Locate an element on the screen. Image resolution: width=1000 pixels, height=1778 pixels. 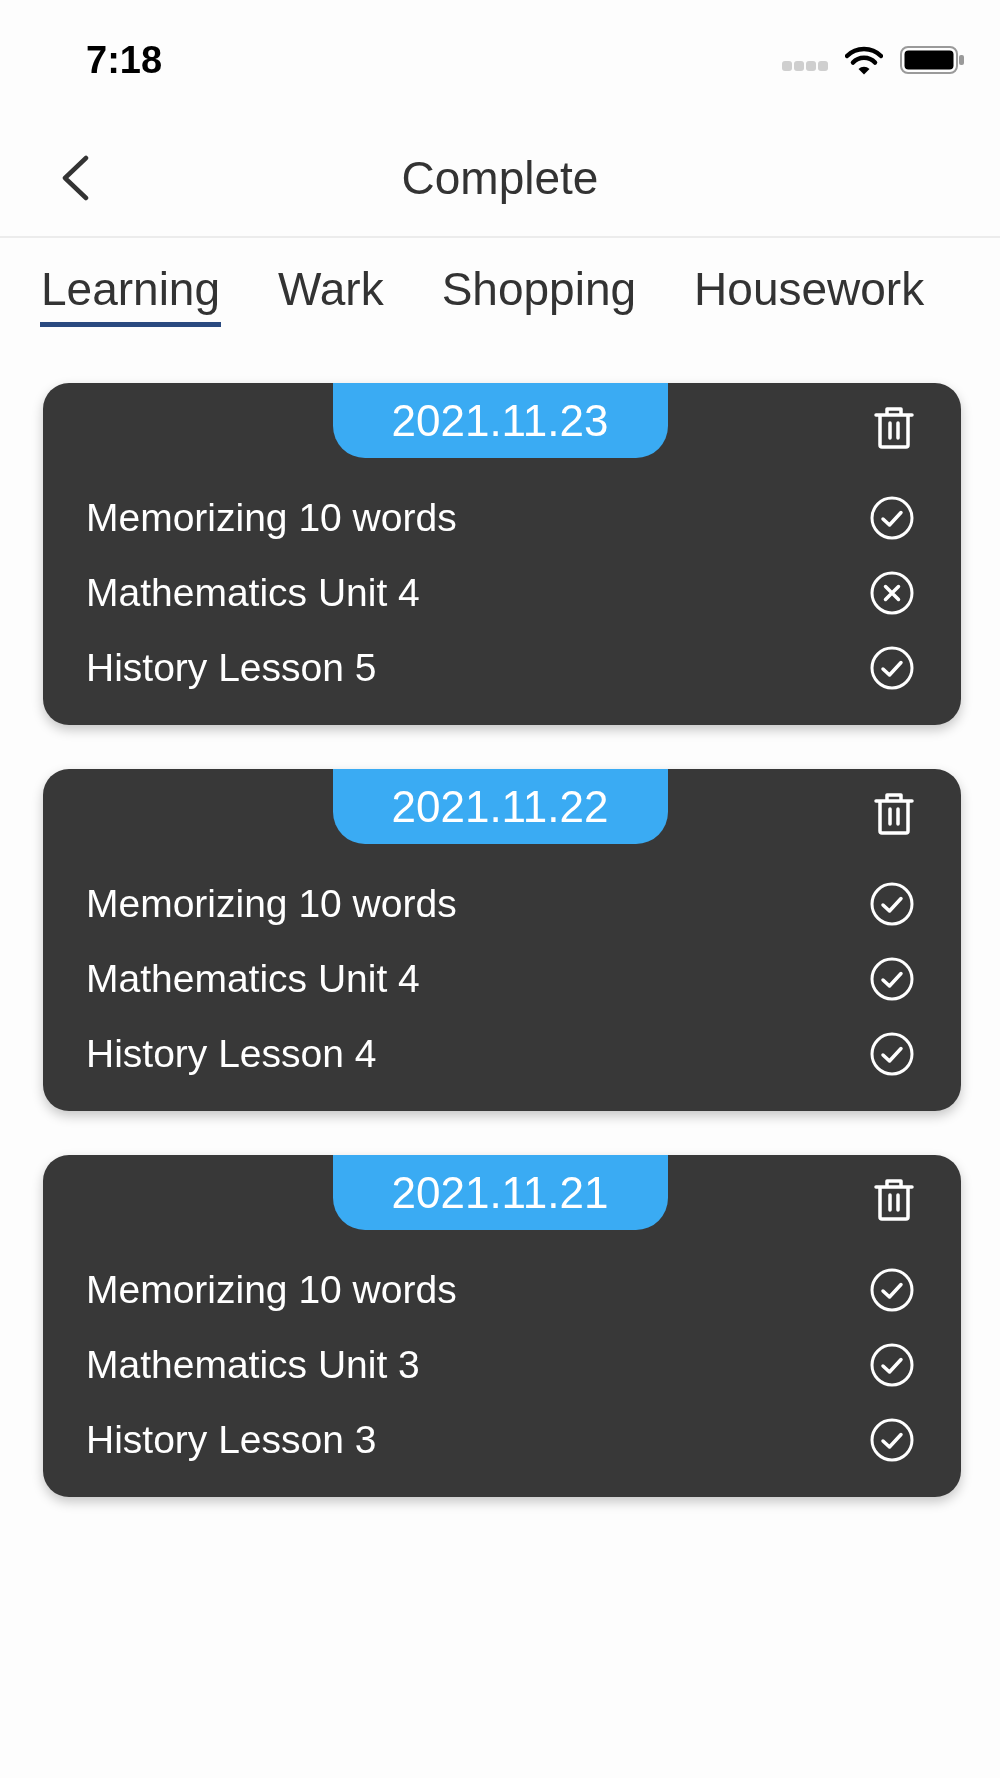
wifi-icon is located at coordinates (864, 60).